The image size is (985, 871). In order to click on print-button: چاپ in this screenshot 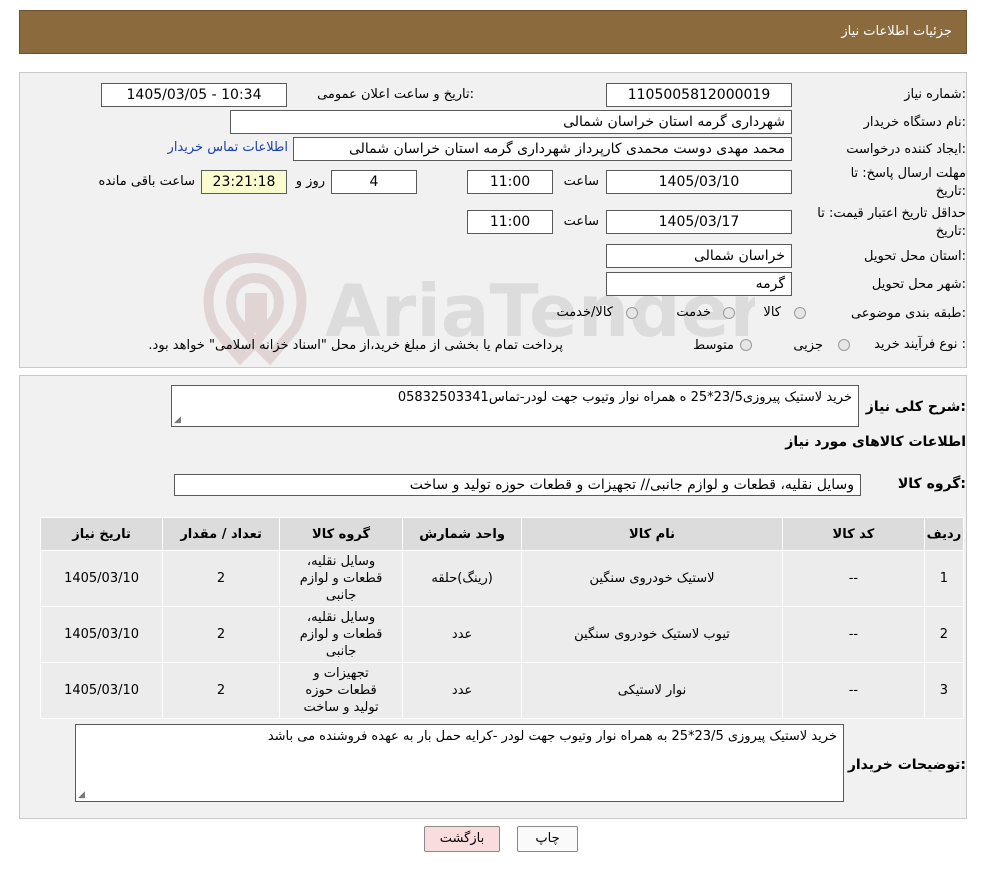, I will do `click(547, 839)`.